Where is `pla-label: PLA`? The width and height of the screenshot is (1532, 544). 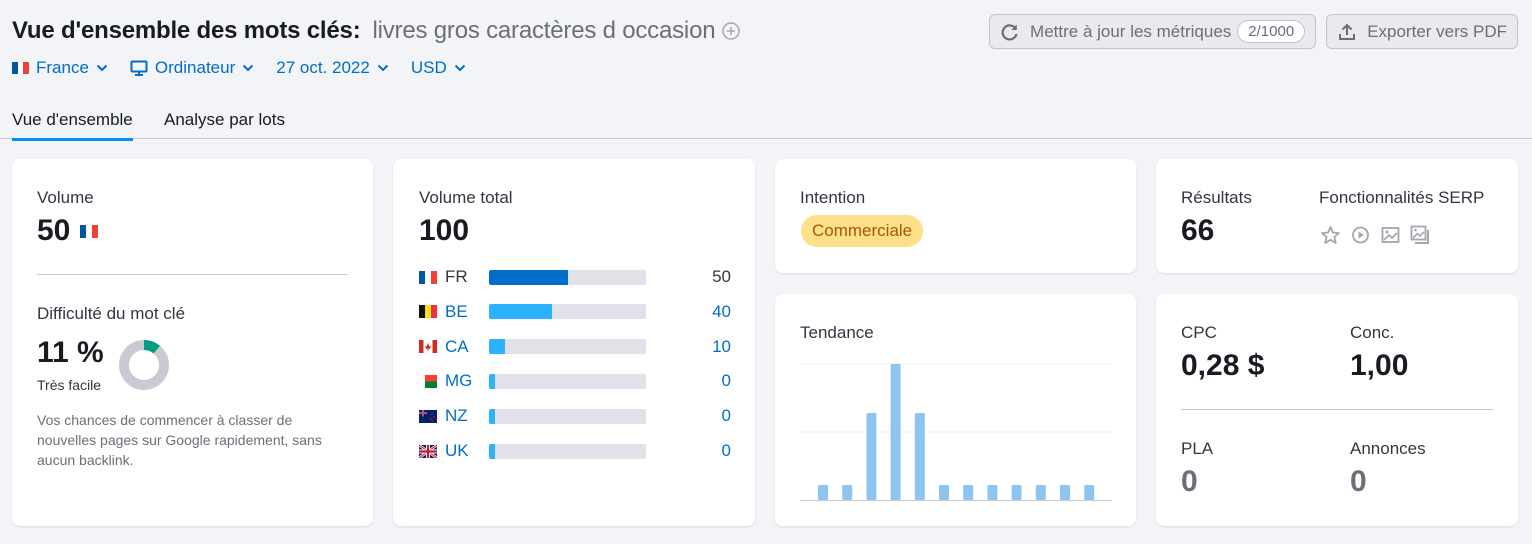
pla-label: PLA is located at coordinates (1197, 448).